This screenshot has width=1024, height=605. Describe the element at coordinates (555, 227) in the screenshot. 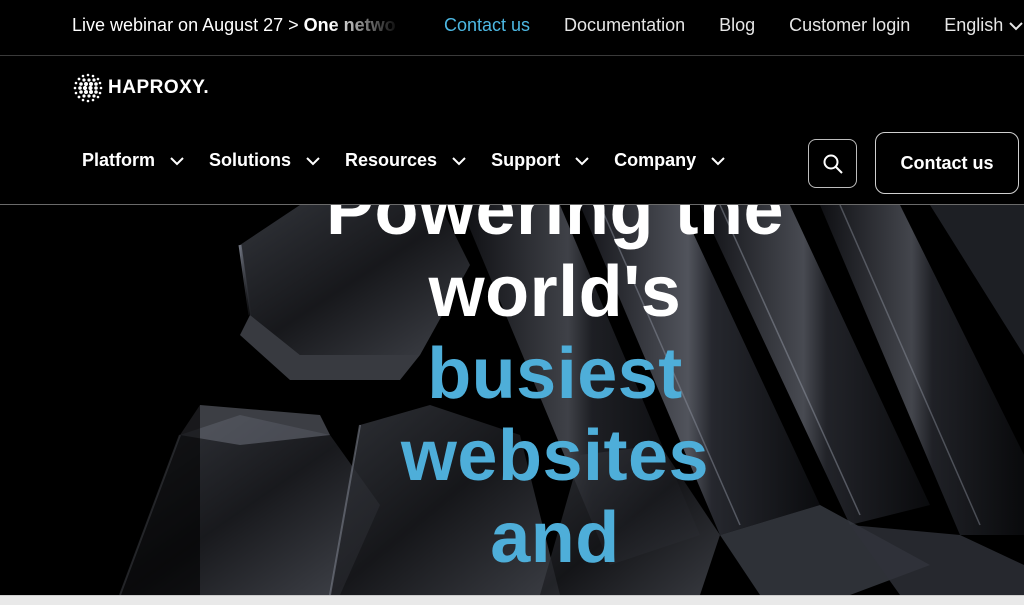

I see `hero-line-1: Powering the` at that location.